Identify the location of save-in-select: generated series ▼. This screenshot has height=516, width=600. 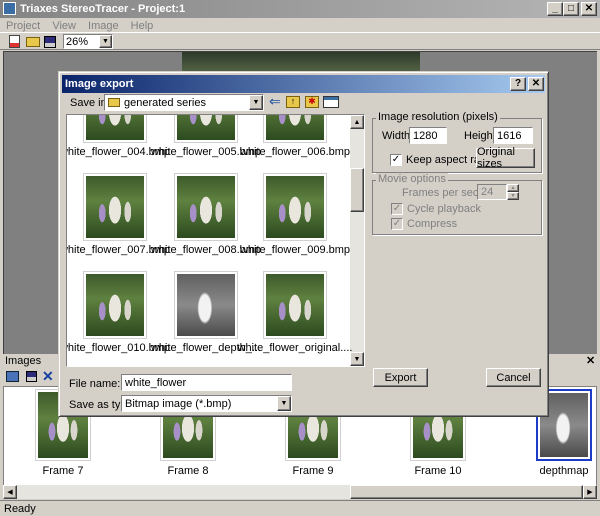
(184, 102).